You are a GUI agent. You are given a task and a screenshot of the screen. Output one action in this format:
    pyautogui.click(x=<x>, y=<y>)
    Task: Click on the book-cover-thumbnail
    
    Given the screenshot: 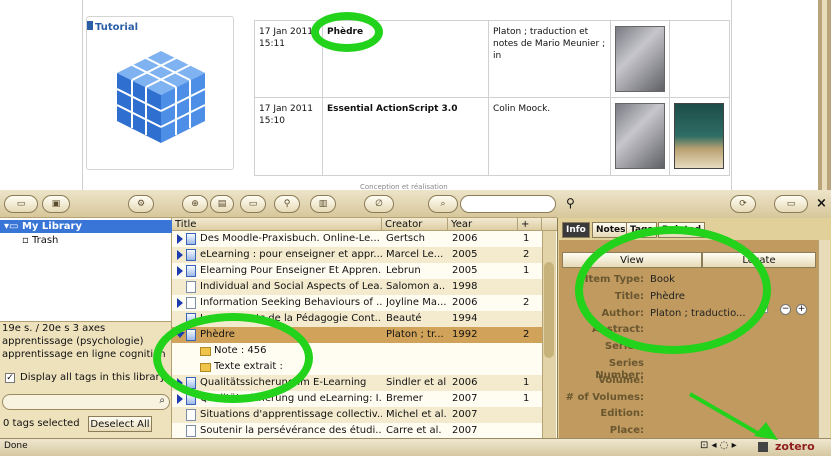 What is the action you would take?
    pyautogui.click(x=699, y=136)
    